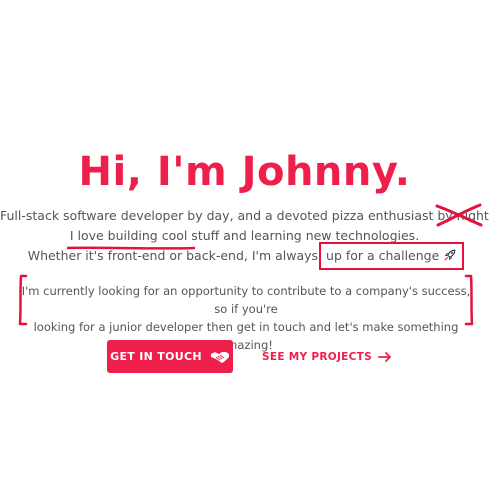 The image size is (489, 489). What do you see at coordinates (156, 356) in the screenshot?
I see `get-in-touch-label: GET IN TOUCH` at bounding box center [156, 356].